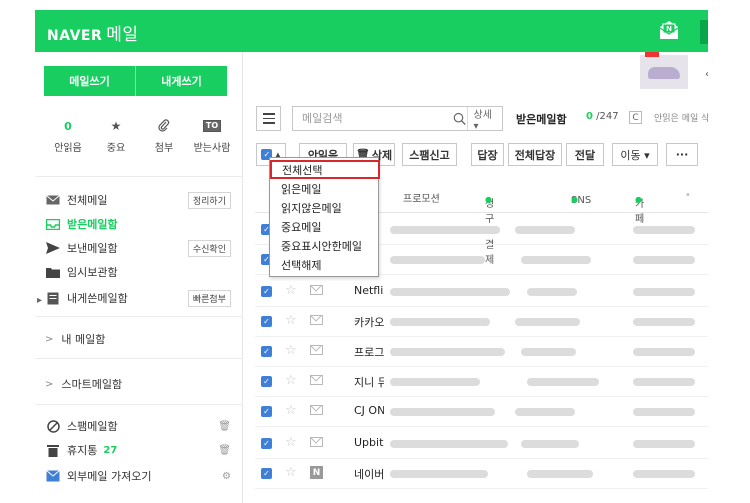 Image resolution: width=750 pixels, height=503 pixels. What do you see at coordinates (116, 136) in the screenshot?
I see `quick-important: ★ 중요` at bounding box center [116, 136].